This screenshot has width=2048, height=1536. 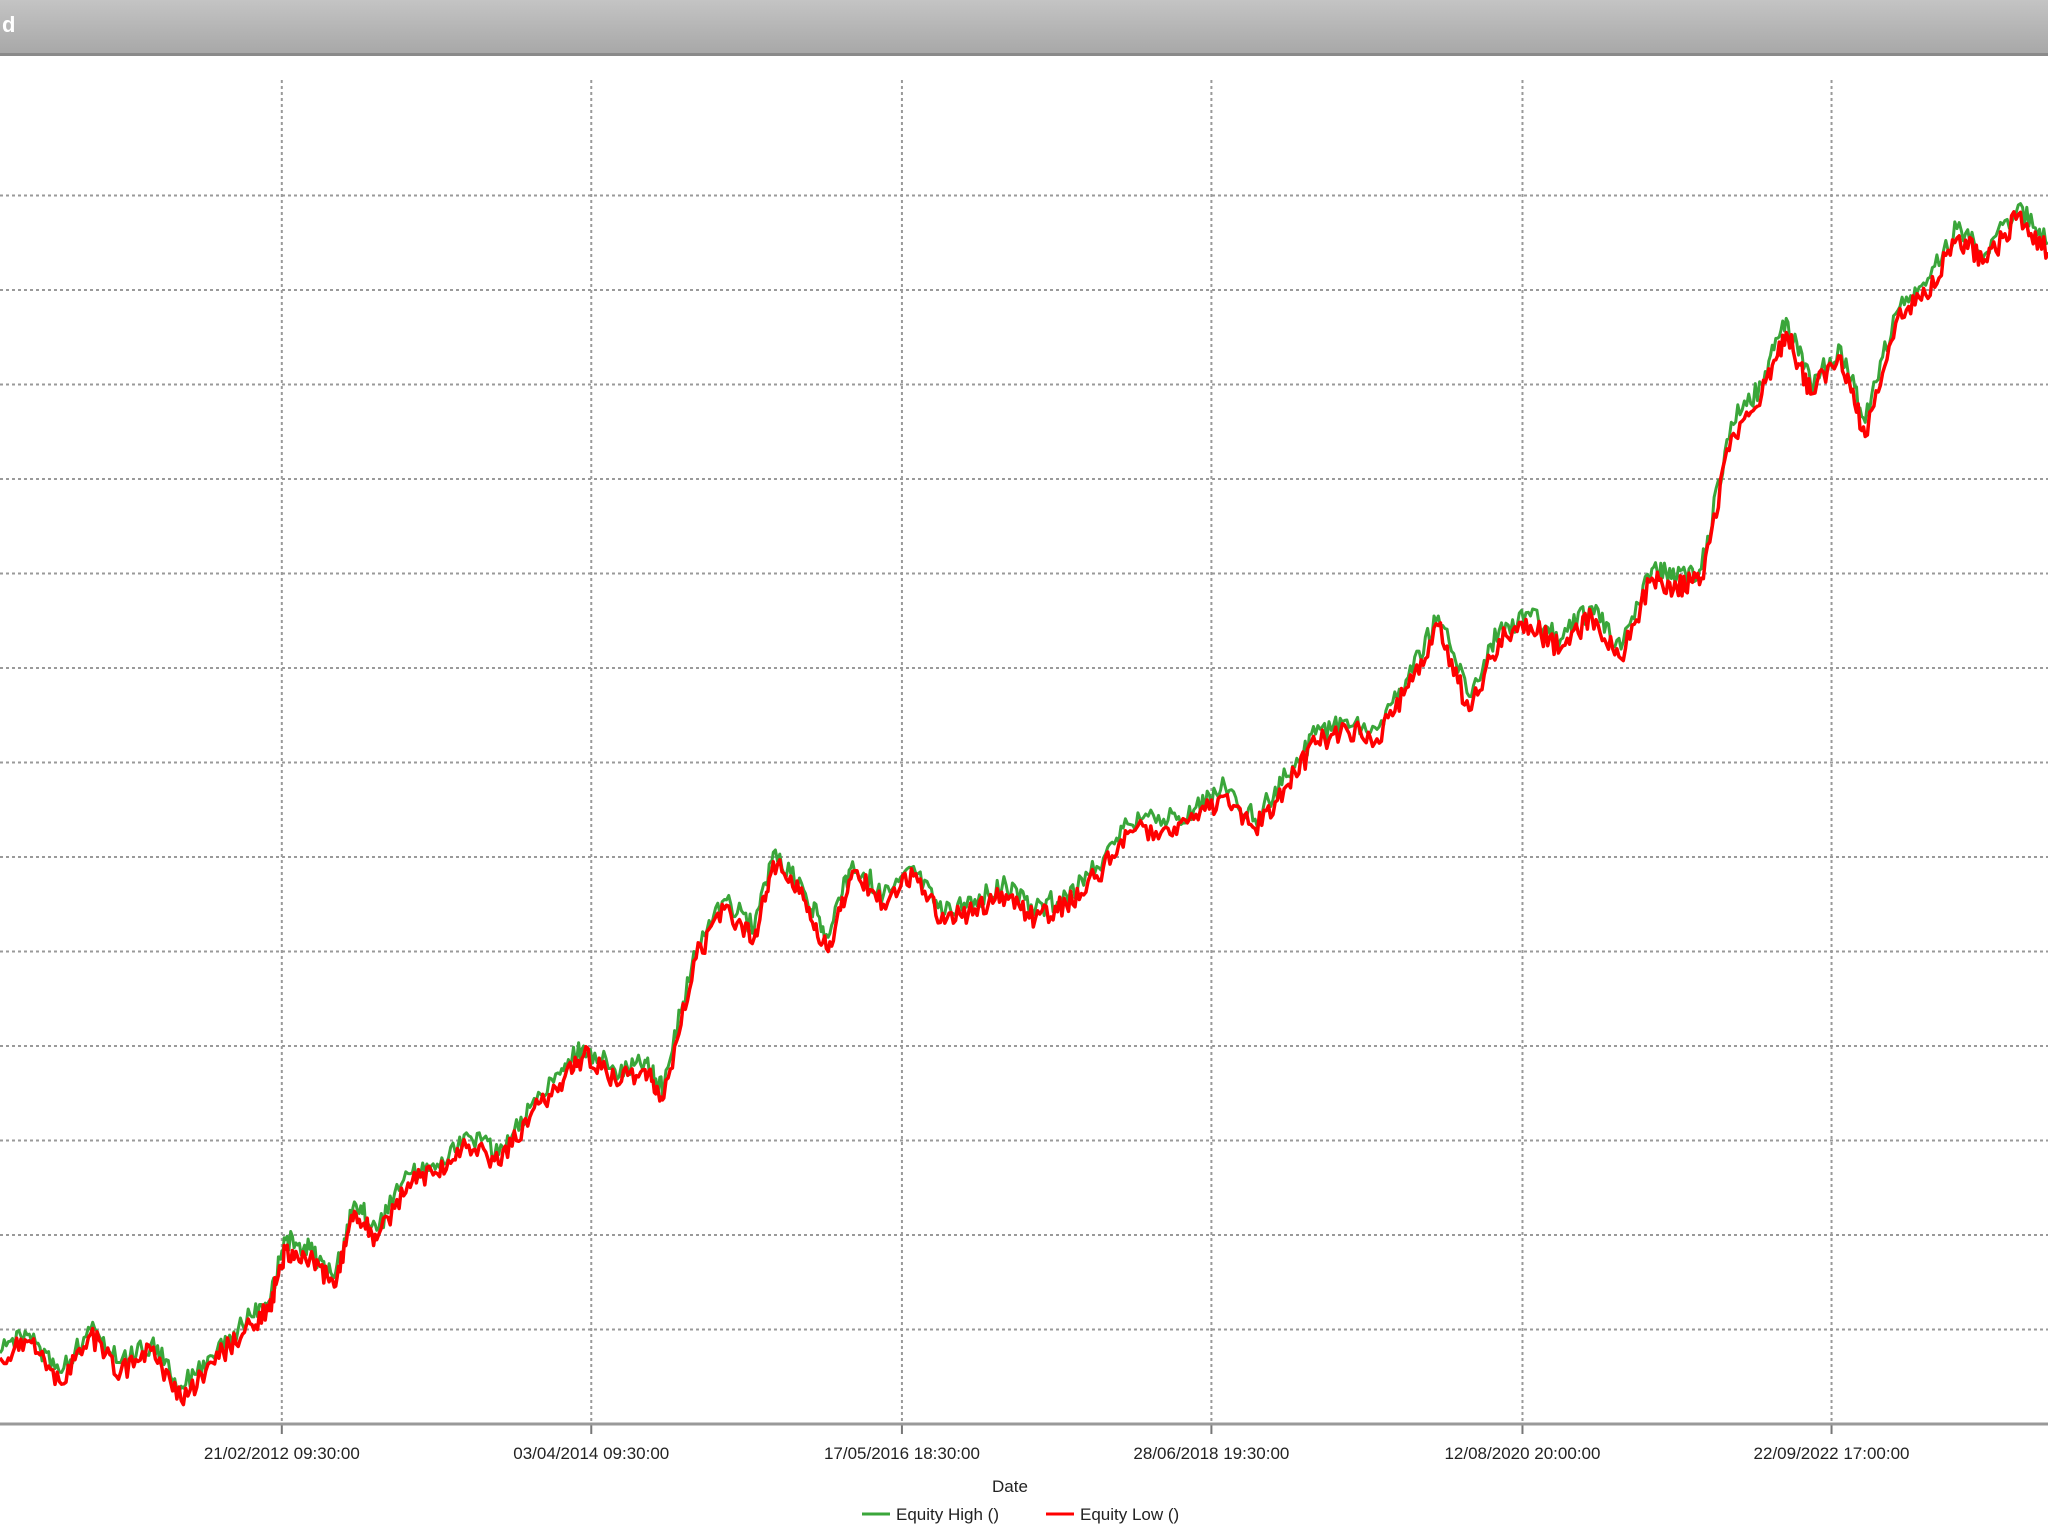 What do you see at coordinates (1832, 1453) in the screenshot?
I see `x-tick-label: 22/09/2022 17:00:00` at bounding box center [1832, 1453].